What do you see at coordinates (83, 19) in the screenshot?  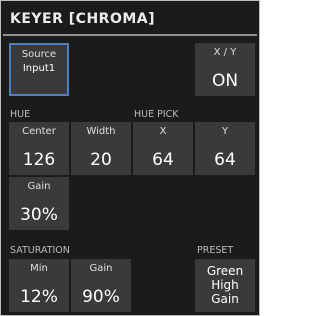 I see `panel-title: KEYER [CHROMA]` at bounding box center [83, 19].